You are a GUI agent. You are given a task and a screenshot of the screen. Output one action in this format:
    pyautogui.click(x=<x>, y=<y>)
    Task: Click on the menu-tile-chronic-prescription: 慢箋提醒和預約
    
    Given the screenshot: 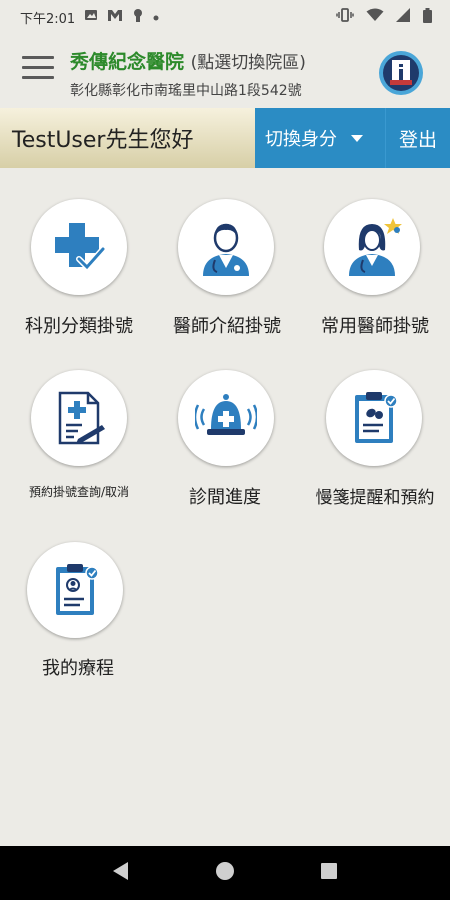 What is the action you would take?
    pyautogui.click(x=375, y=428)
    